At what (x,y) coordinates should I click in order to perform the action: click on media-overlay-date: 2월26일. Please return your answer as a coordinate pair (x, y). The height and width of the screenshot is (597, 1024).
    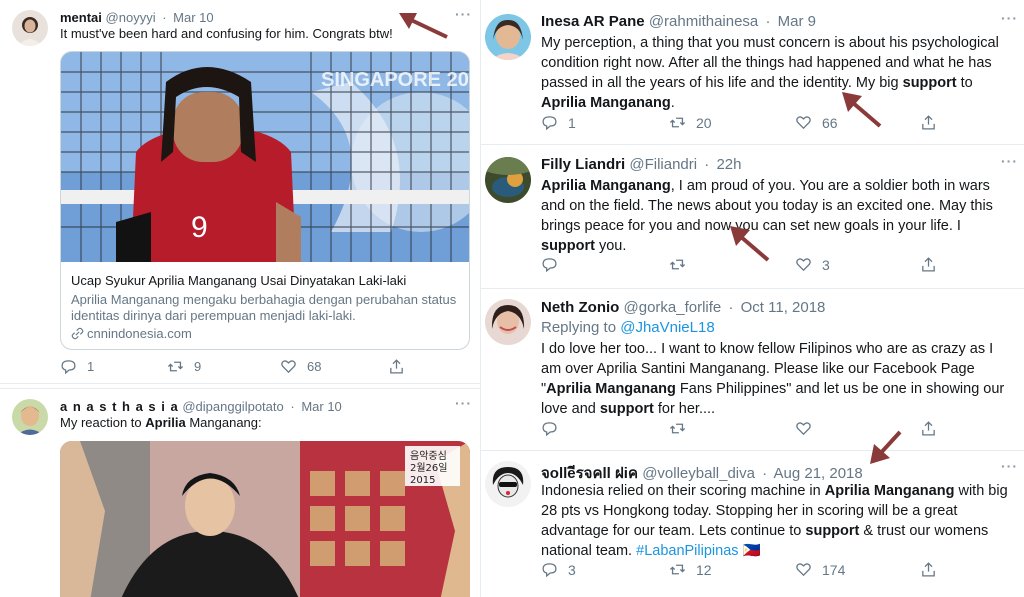
    Looking at the image, I should click on (429, 468).